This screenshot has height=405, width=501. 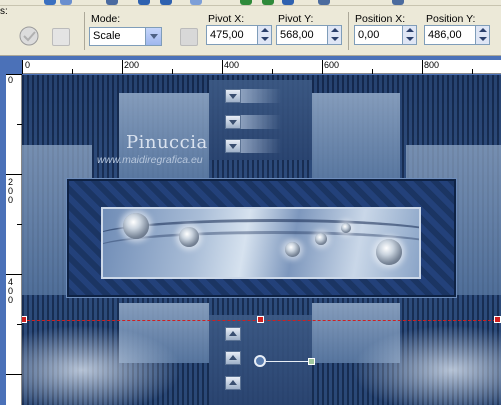 I want to click on print-icon, so click(x=66, y=2).